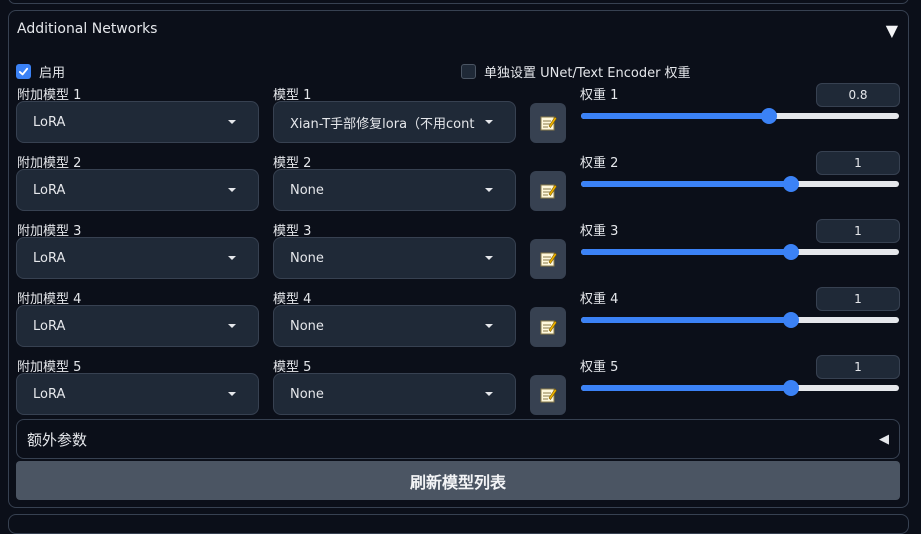 The image size is (921, 534). What do you see at coordinates (858, 95) in the screenshot?
I see `weight-input: 0.8` at bounding box center [858, 95].